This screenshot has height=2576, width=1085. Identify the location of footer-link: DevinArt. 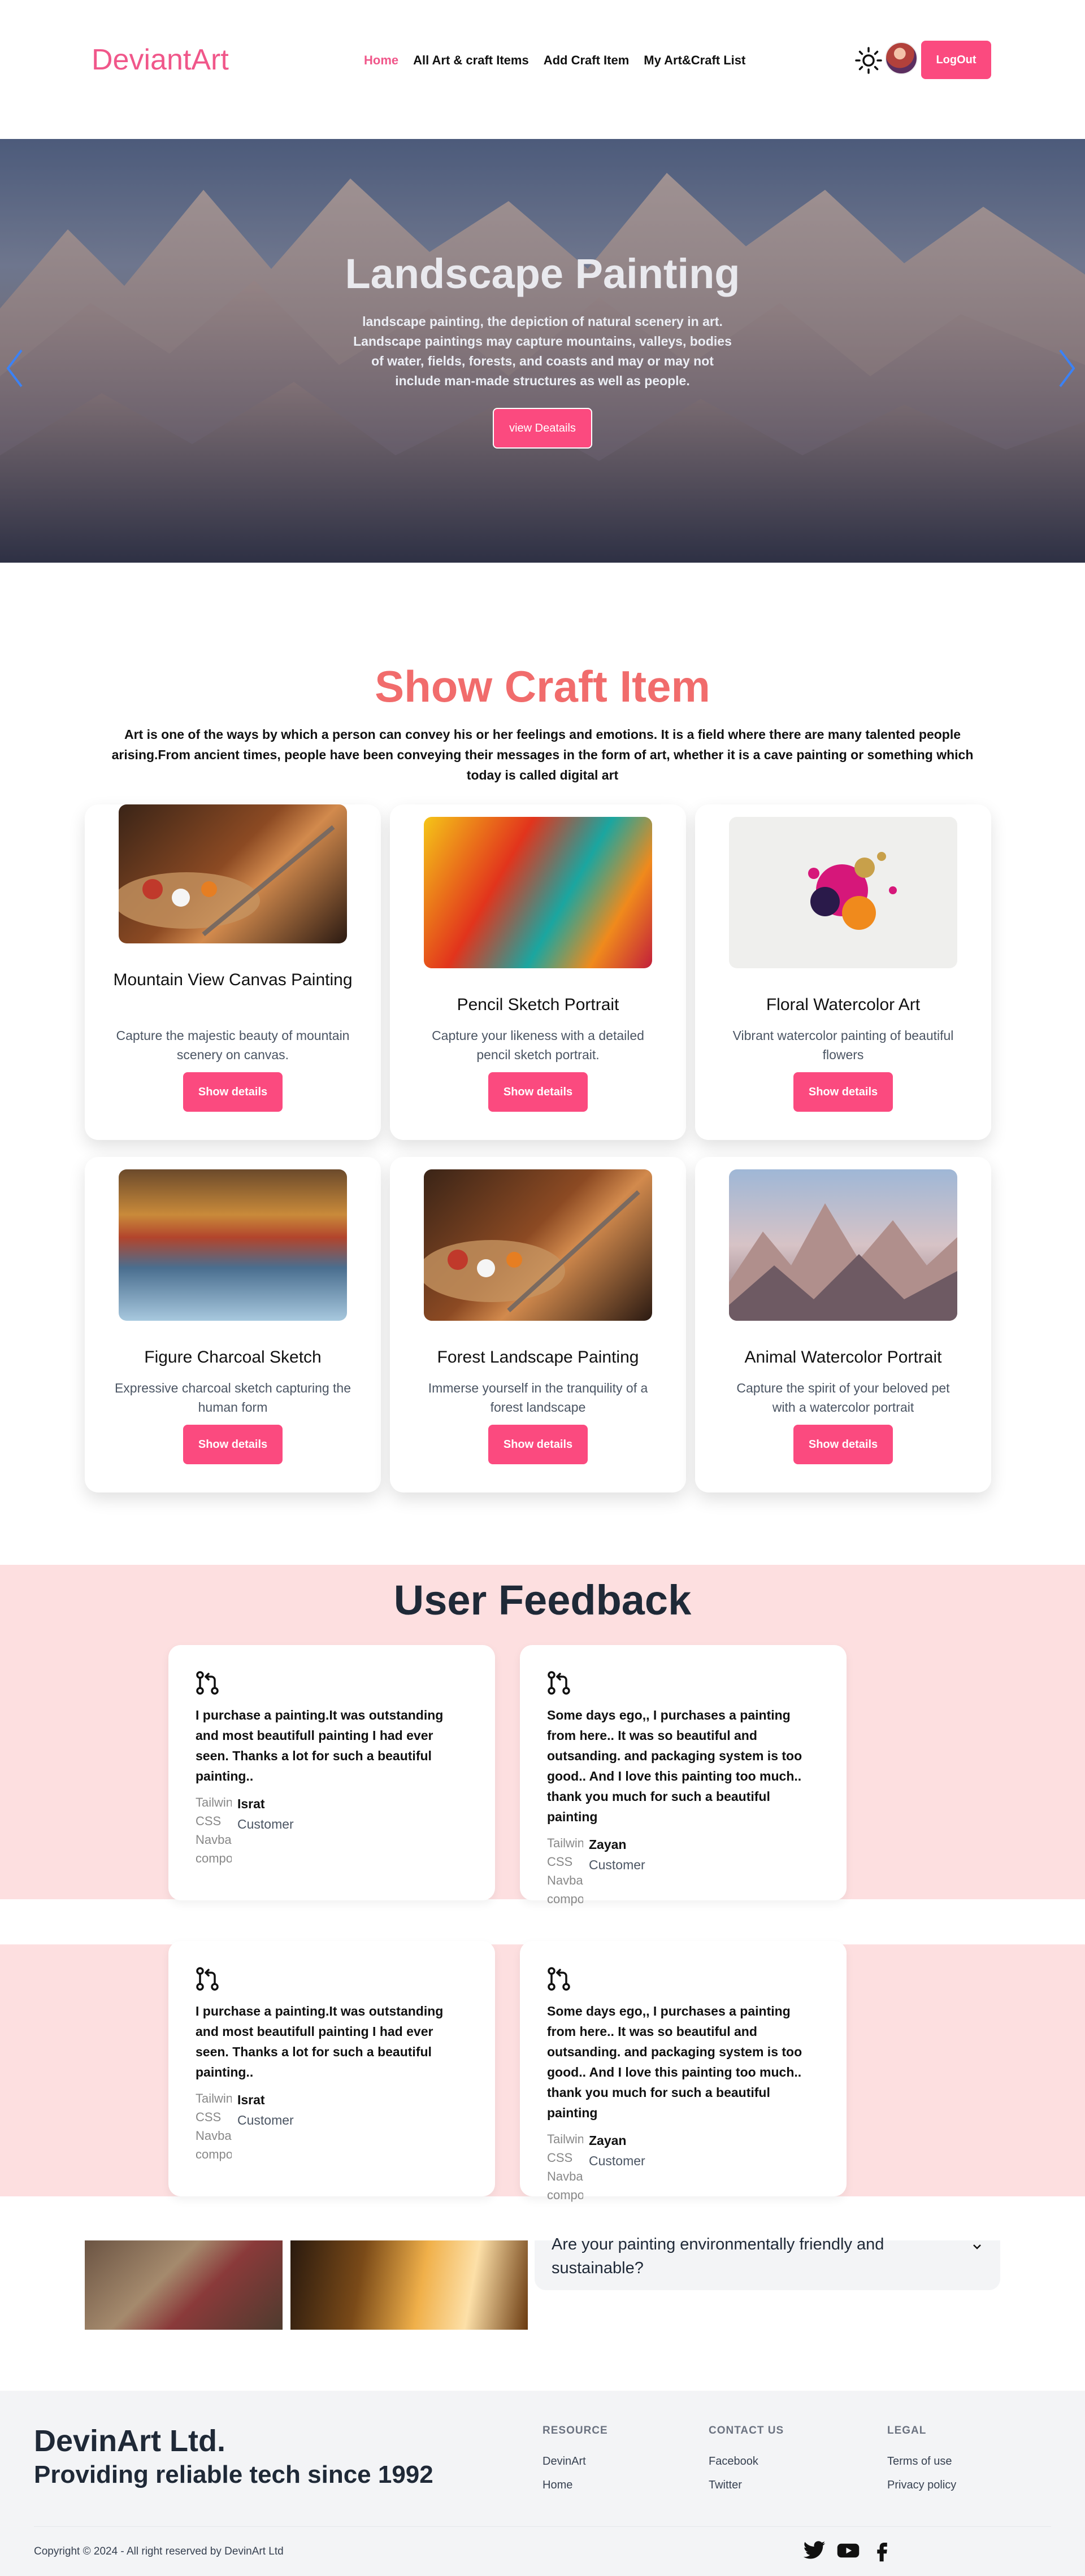
(575, 2461).